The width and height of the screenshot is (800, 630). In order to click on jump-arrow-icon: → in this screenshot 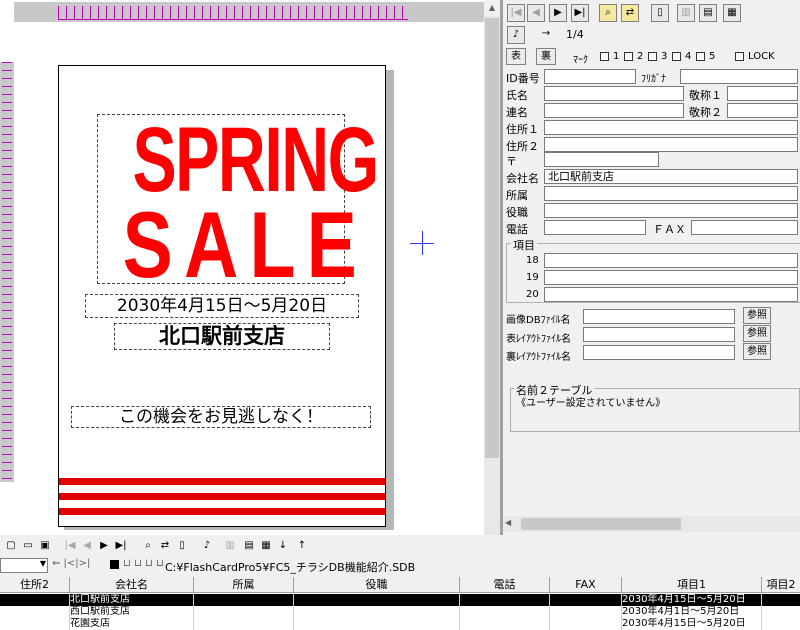, I will do `click(546, 35)`.